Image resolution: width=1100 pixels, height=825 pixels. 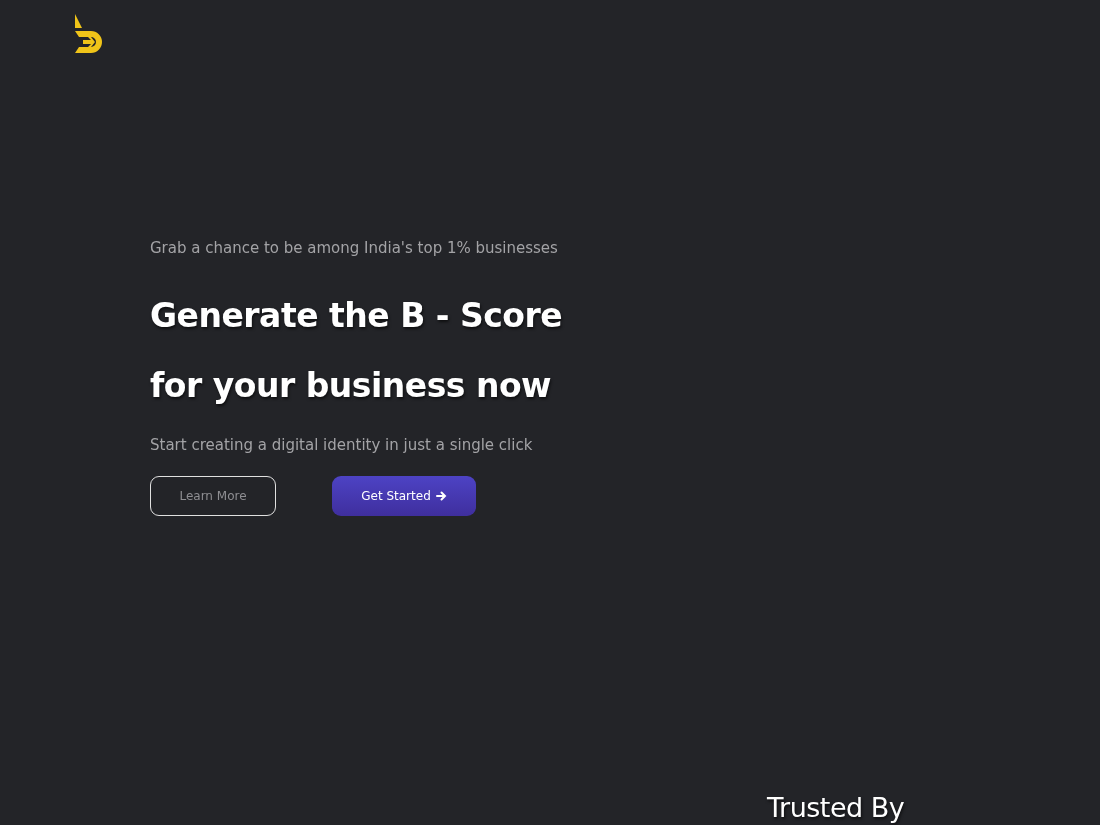 I want to click on get-started-button: Get Started, so click(x=404, y=496).